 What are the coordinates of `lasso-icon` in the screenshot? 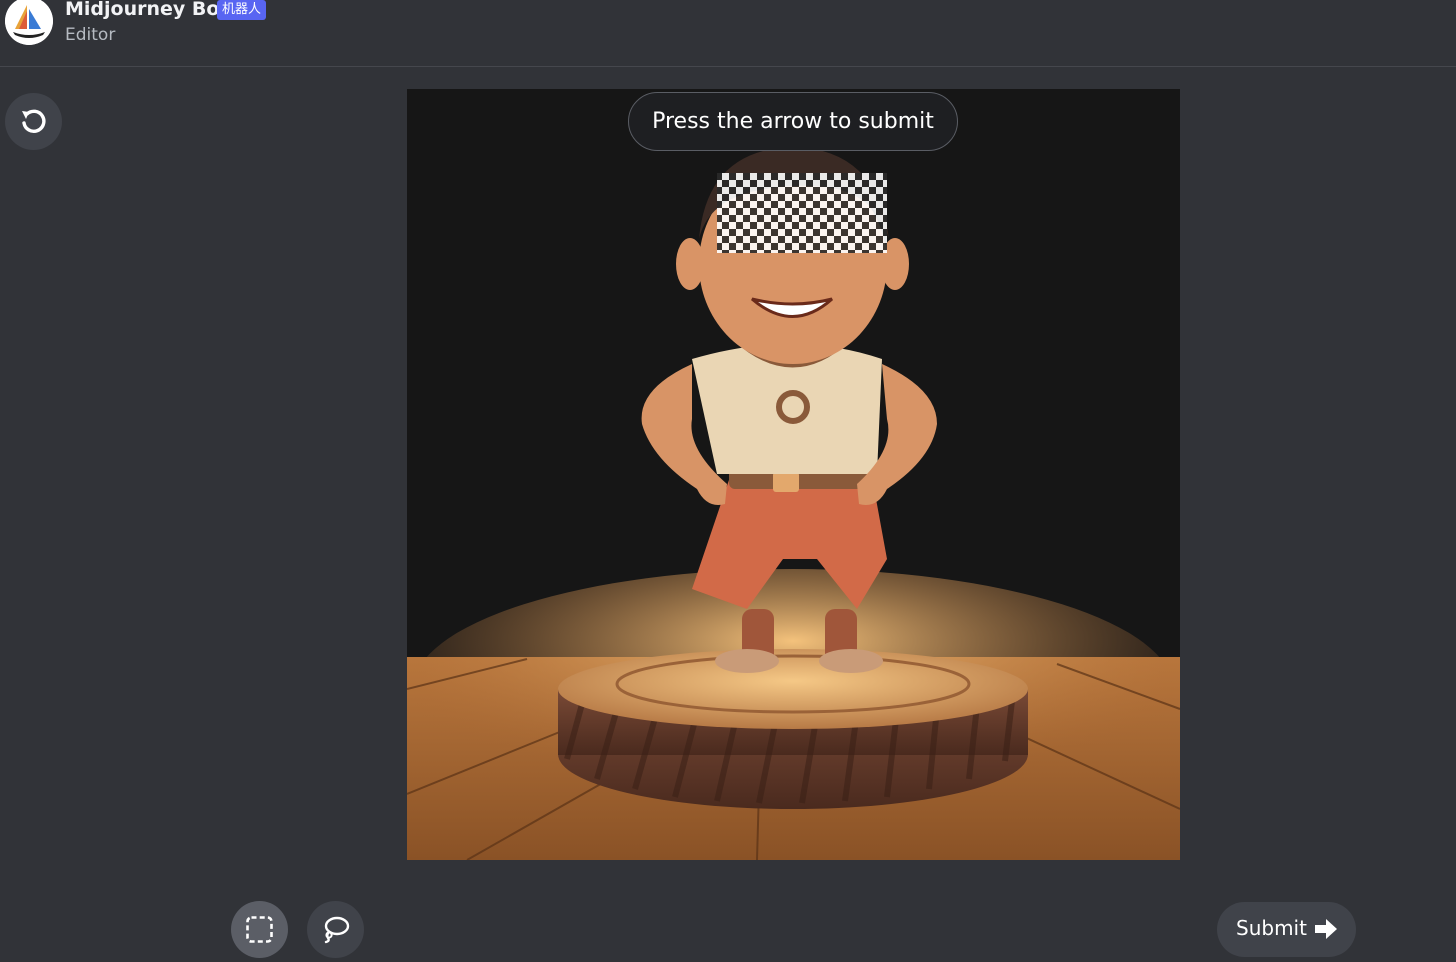 It's located at (337, 930).